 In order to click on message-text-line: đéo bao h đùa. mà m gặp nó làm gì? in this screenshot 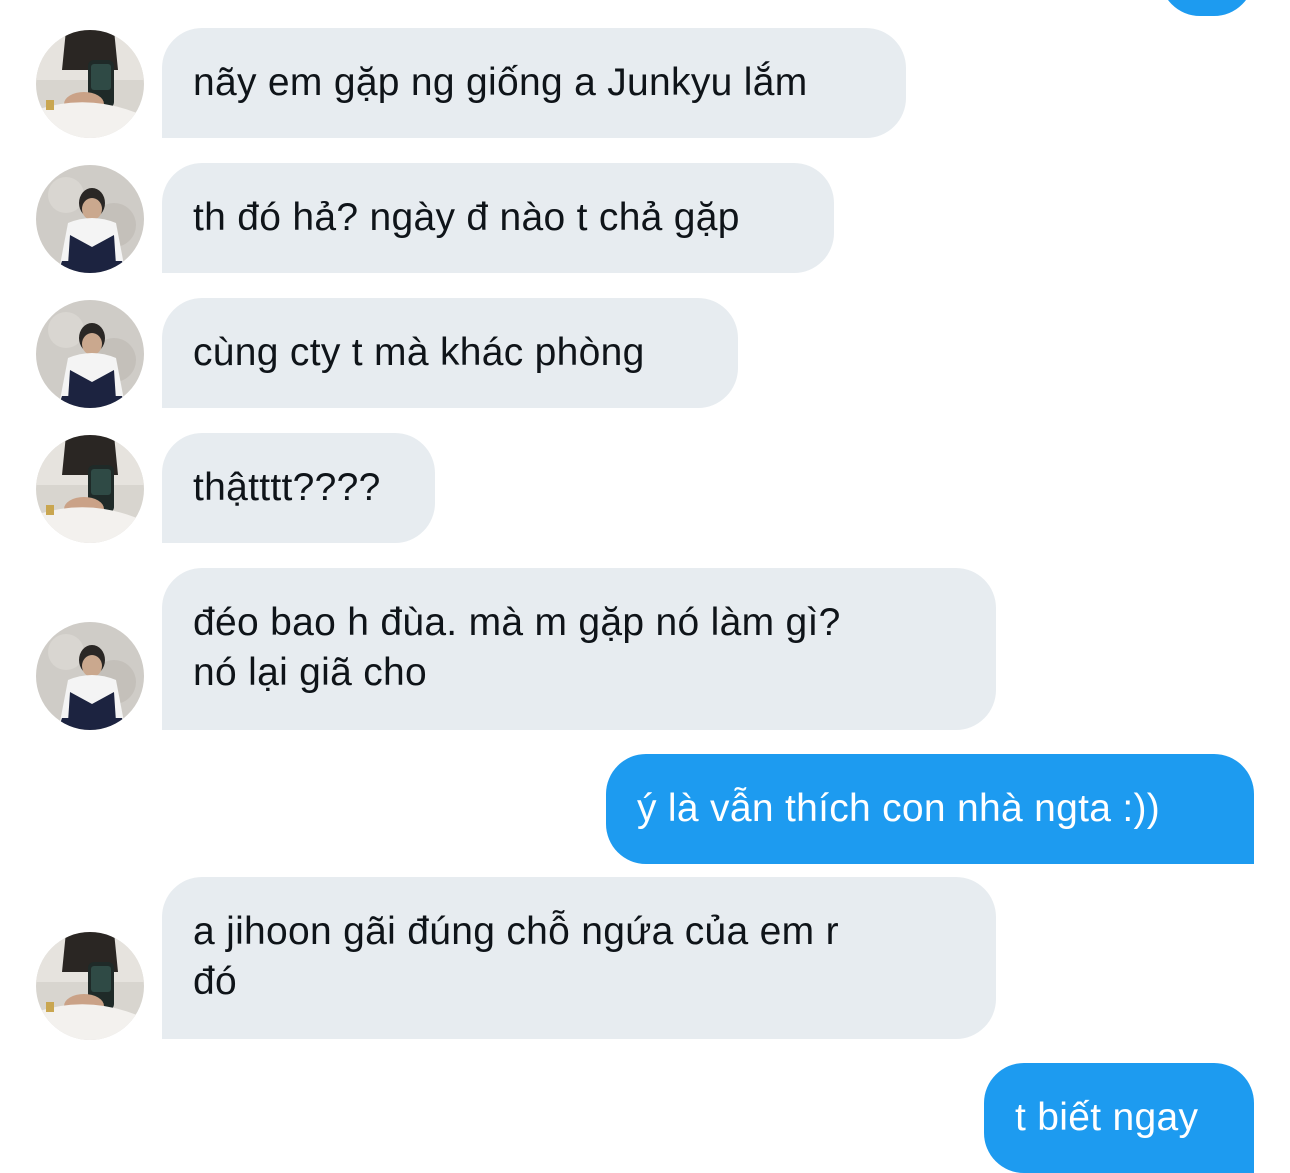, I will do `click(517, 622)`.